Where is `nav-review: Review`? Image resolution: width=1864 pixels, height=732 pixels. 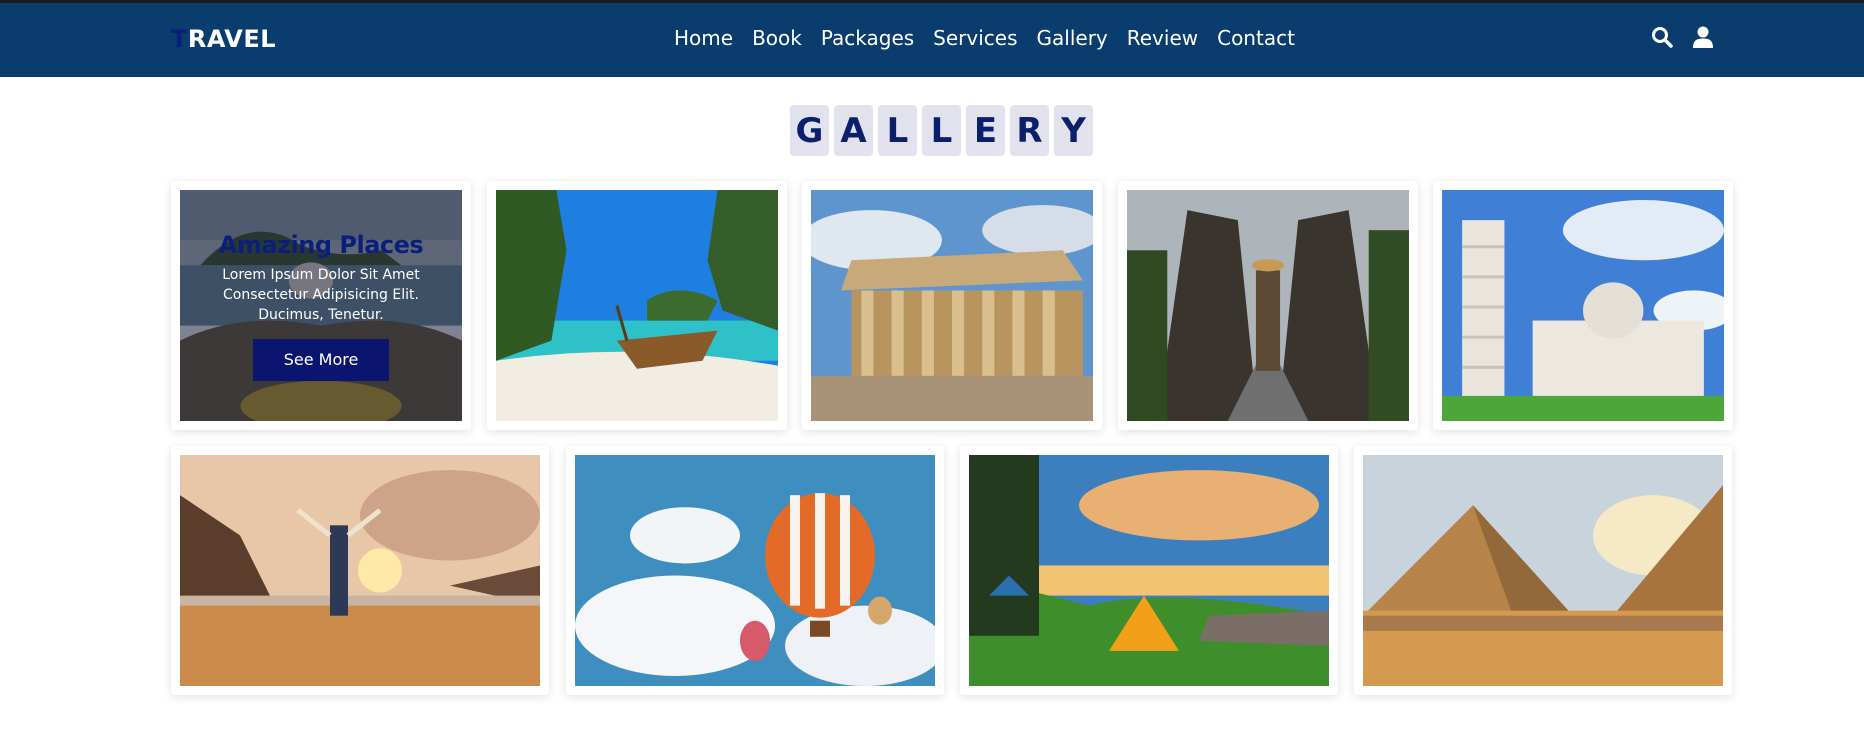
nav-review: Review is located at coordinates (1162, 38).